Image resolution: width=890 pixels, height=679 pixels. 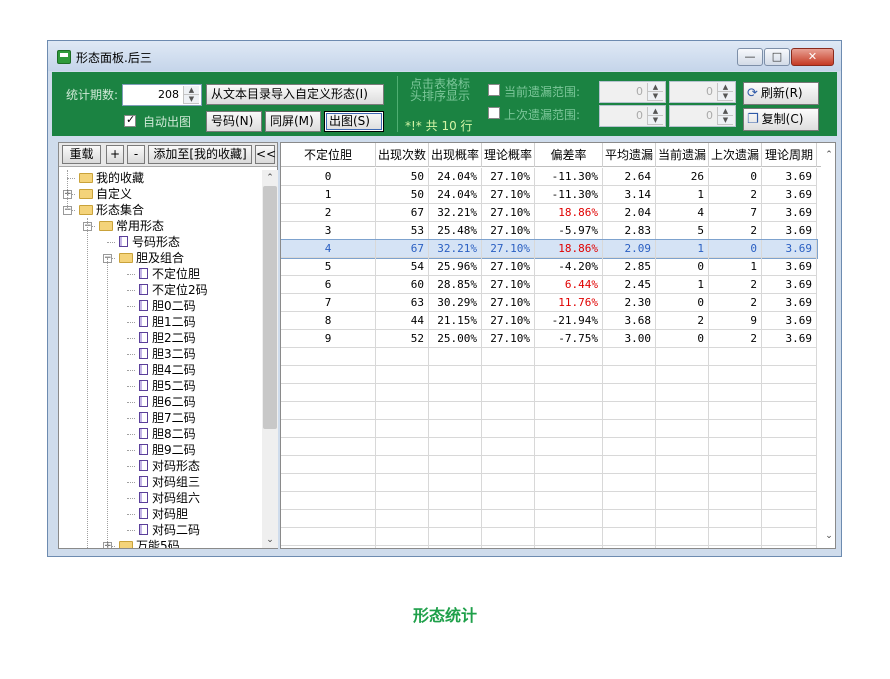 I want to click on chart-button: 出图(S), so click(x=354, y=121).